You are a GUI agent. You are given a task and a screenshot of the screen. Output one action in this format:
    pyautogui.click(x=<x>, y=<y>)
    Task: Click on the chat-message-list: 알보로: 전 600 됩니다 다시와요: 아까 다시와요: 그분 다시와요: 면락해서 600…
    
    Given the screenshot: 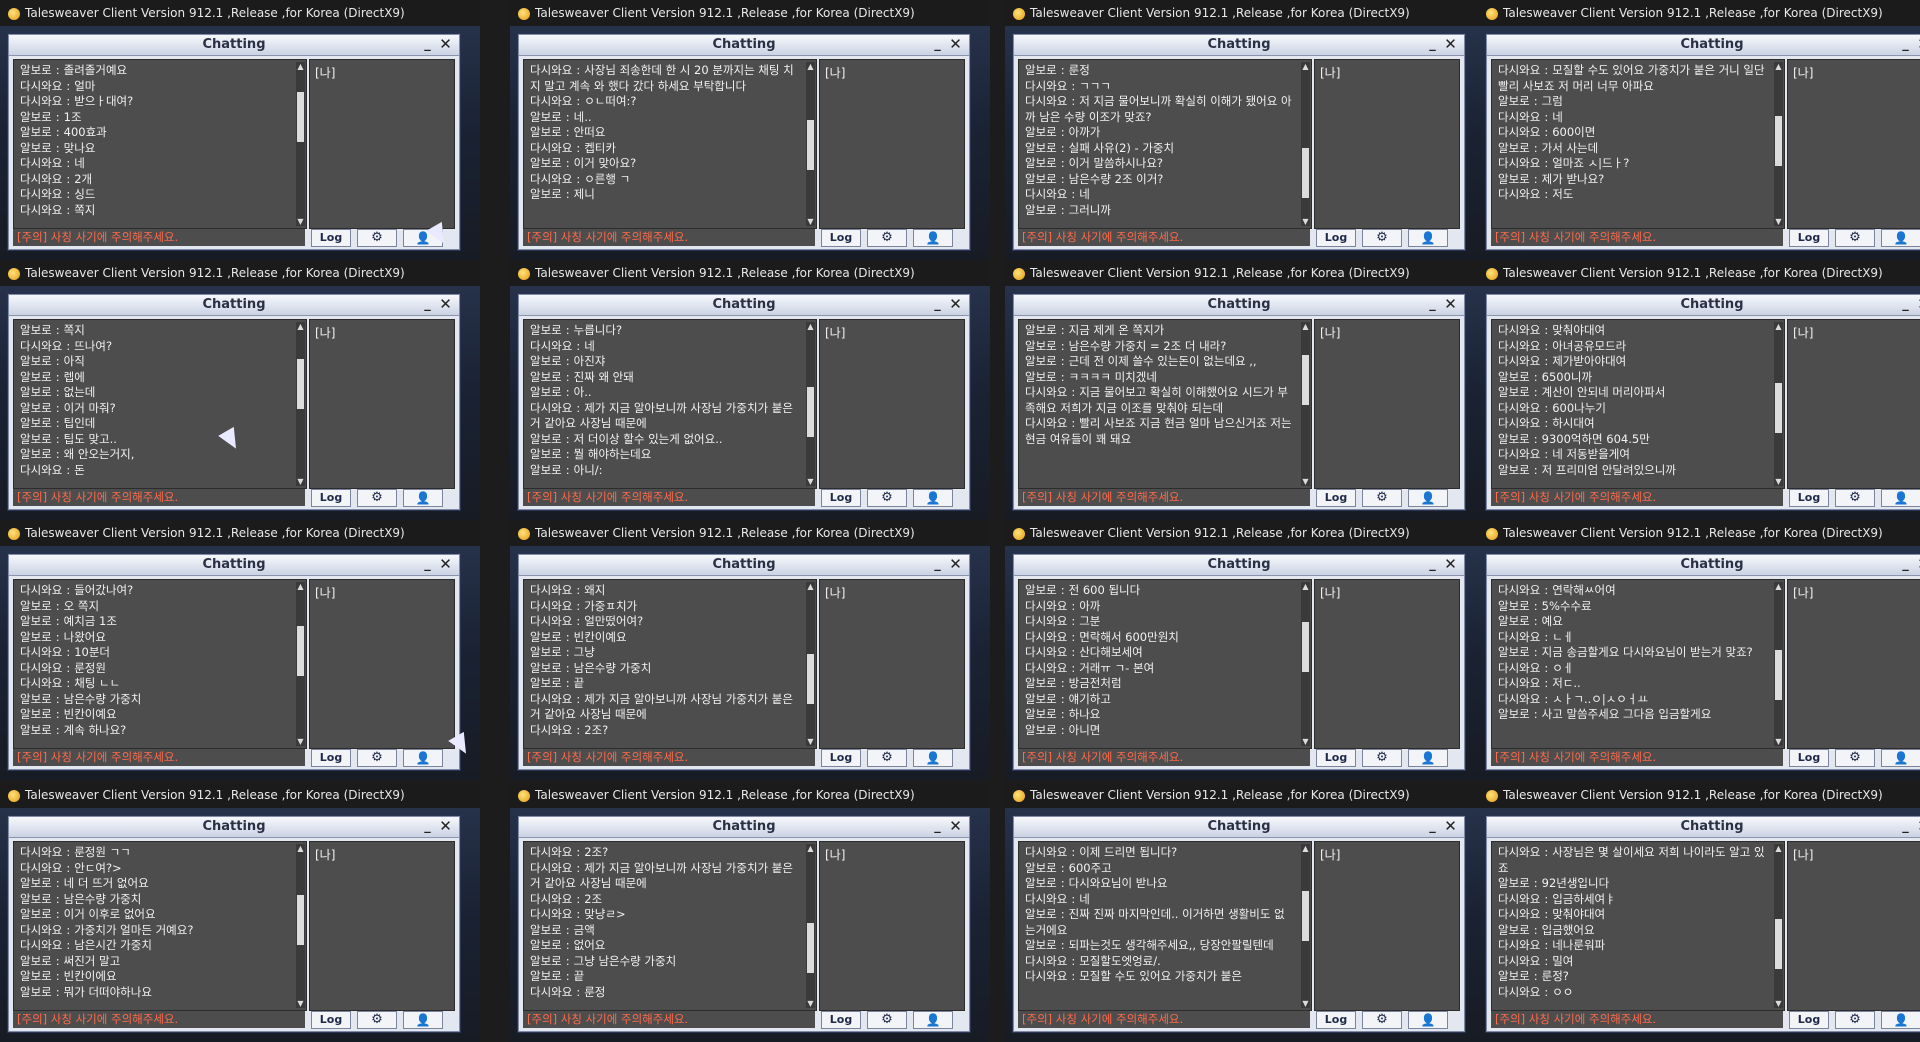 What is the action you would take?
    pyautogui.click(x=1165, y=664)
    